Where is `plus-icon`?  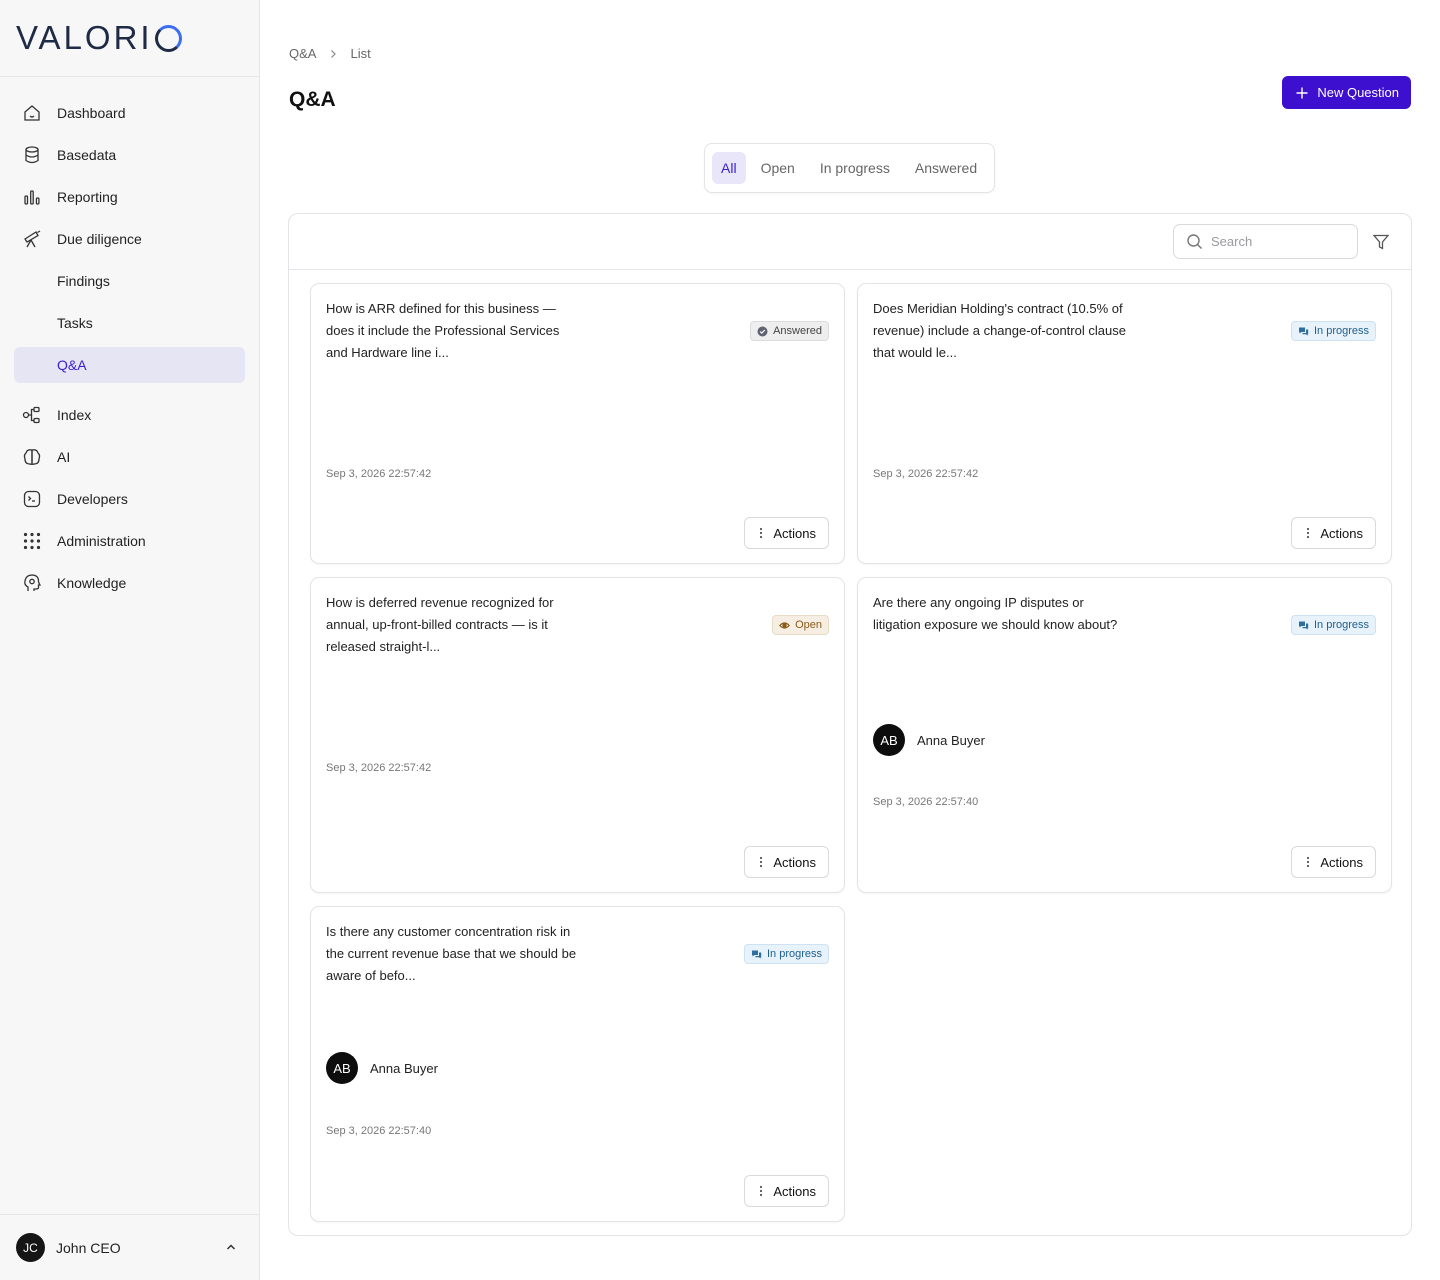
plus-icon is located at coordinates (1302, 92).